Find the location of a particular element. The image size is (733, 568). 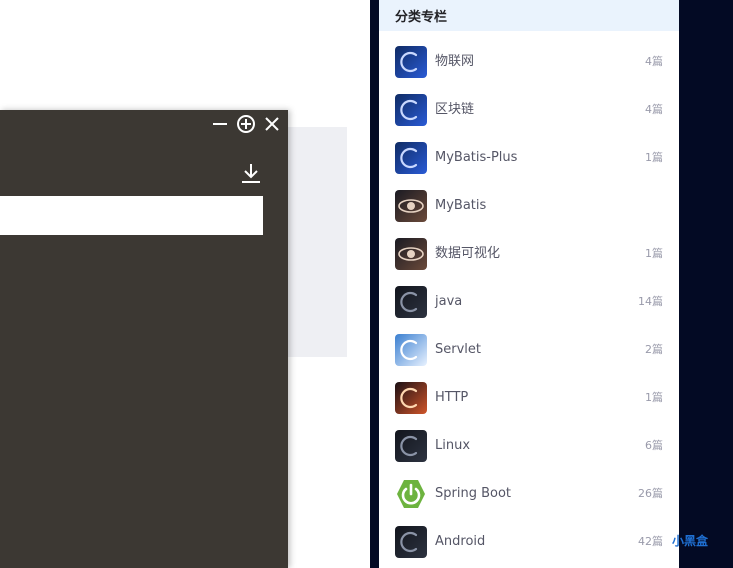

category-item: java 14篇 is located at coordinates (529, 295).